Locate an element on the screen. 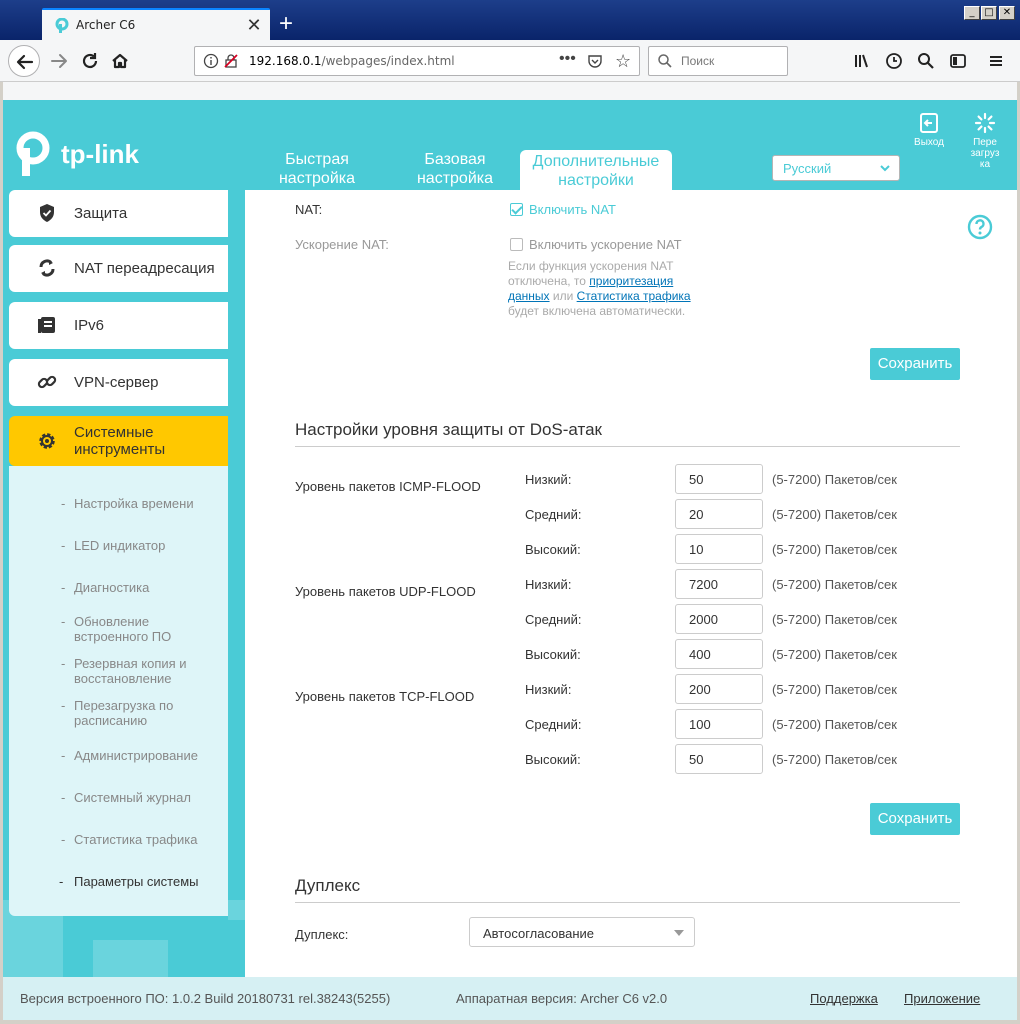 This screenshot has height=1024, width=1020. input-value: 200 is located at coordinates (700, 689).